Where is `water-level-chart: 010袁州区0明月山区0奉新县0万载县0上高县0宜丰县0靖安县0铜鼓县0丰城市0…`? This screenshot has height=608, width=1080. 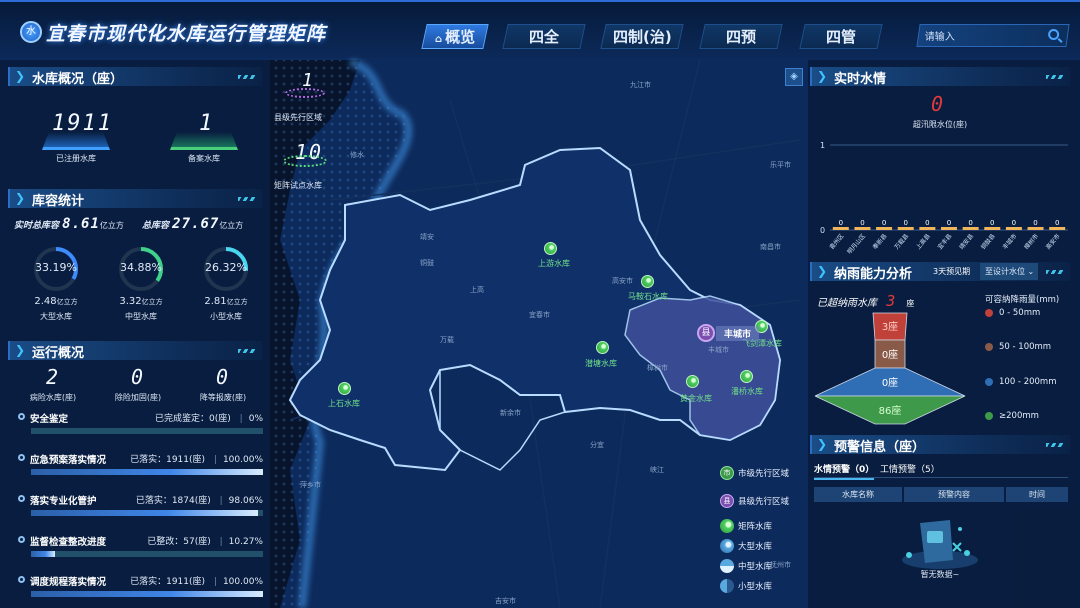 water-level-chart: 010袁州区0明月山区0奉新县0万载县0上高县0宜丰县0靖安县0铜鼓县0丰城市0… is located at coordinates (944, 198).